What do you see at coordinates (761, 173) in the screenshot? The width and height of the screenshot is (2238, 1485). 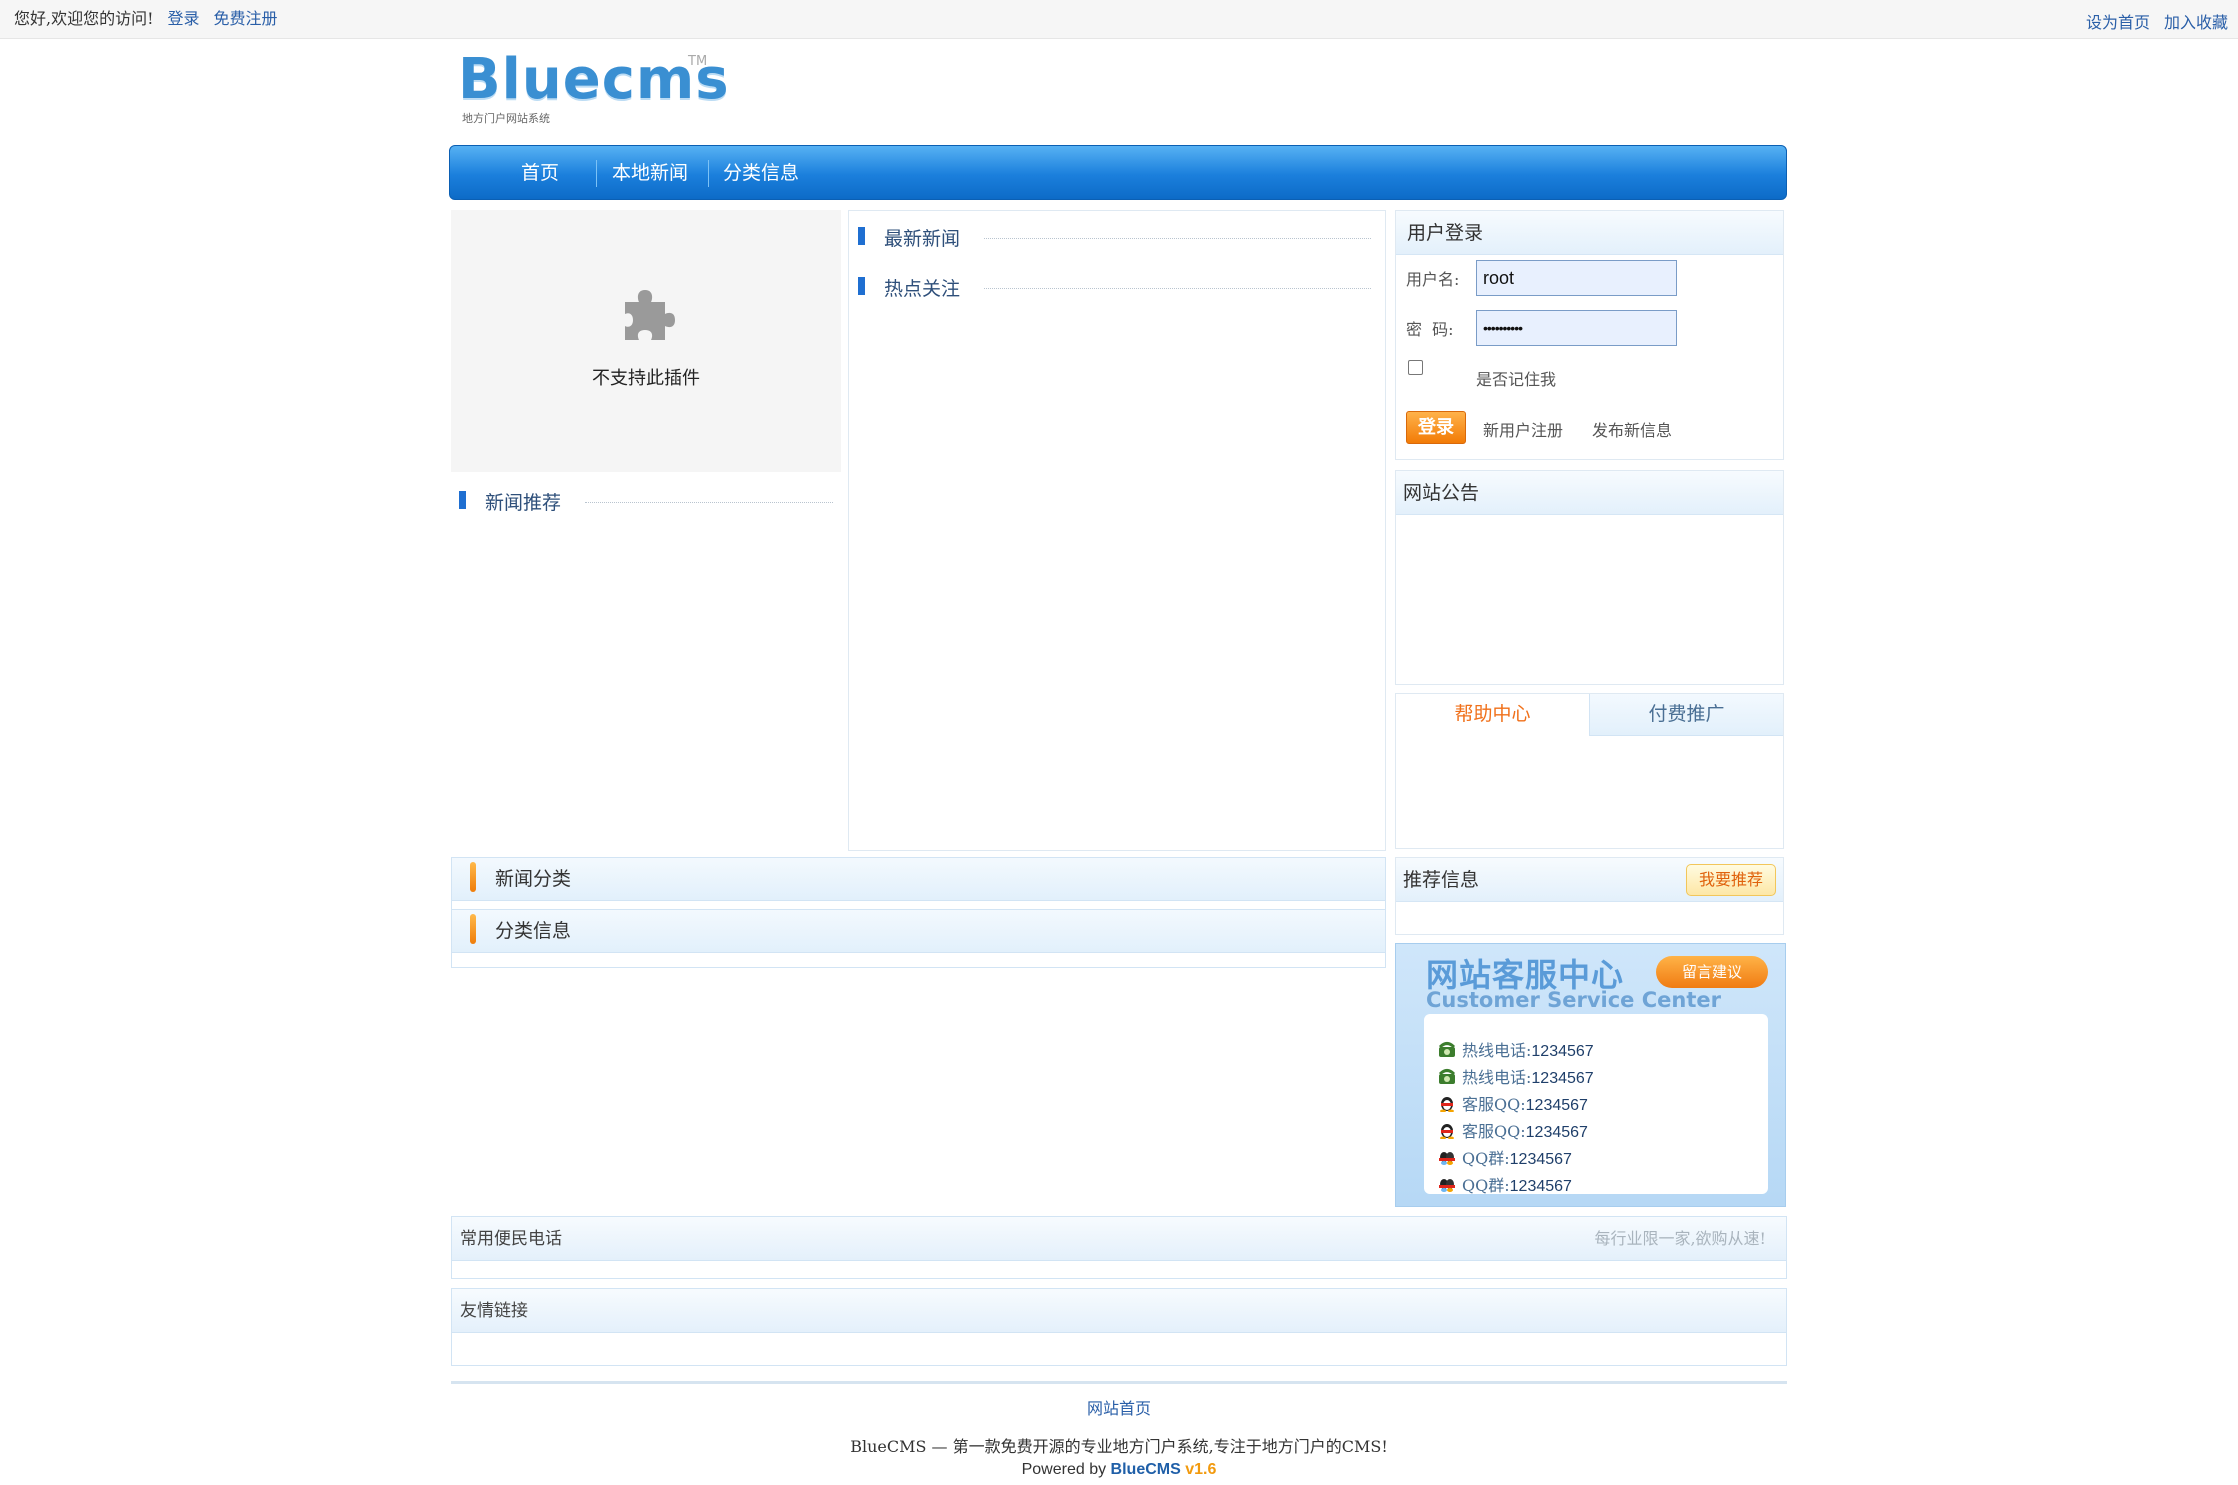 I see `nav-item-classifieds: 分类信息` at bounding box center [761, 173].